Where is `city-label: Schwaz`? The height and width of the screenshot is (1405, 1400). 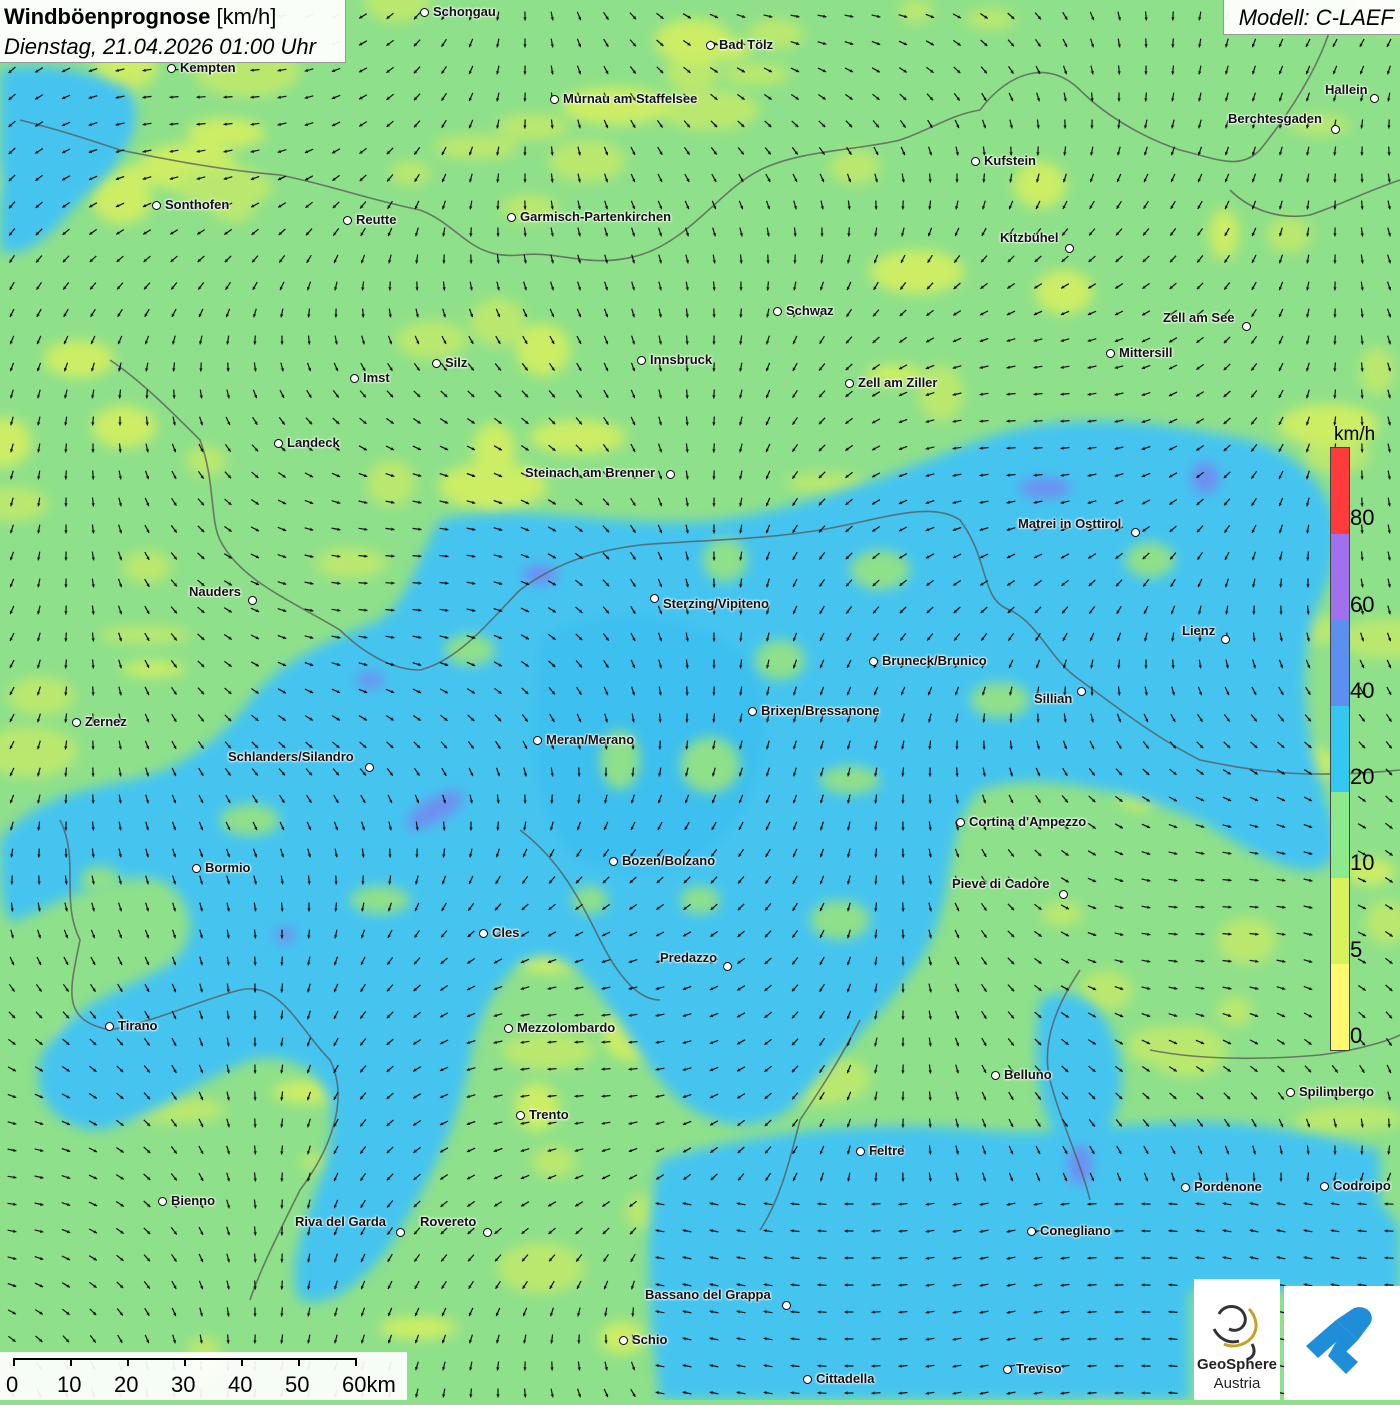 city-label: Schwaz is located at coordinates (810, 310).